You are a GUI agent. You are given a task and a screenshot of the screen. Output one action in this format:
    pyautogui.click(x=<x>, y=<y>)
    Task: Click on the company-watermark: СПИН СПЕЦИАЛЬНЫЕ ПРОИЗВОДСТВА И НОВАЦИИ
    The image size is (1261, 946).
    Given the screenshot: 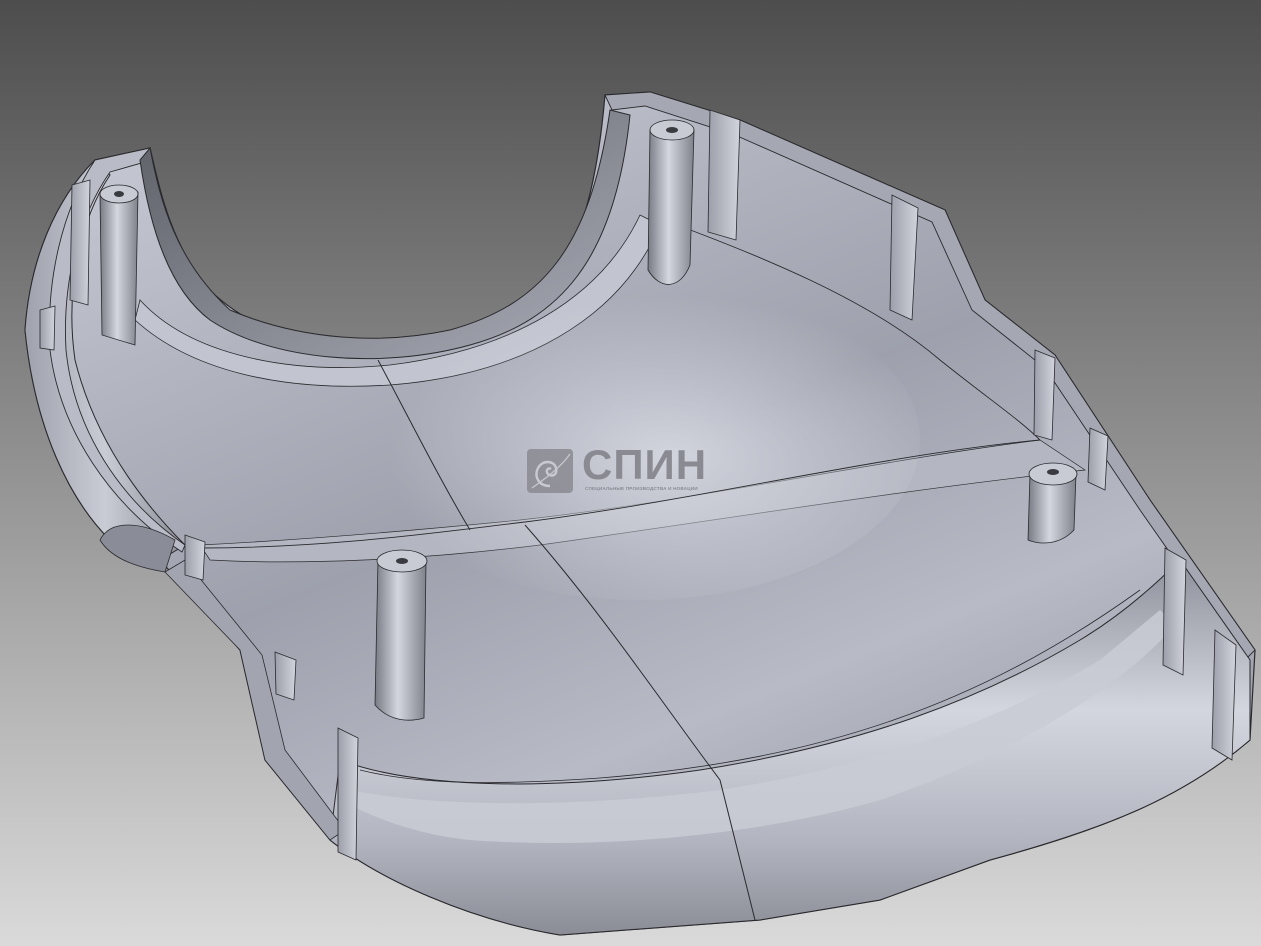 What is the action you would take?
    pyautogui.click(x=626, y=469)
    